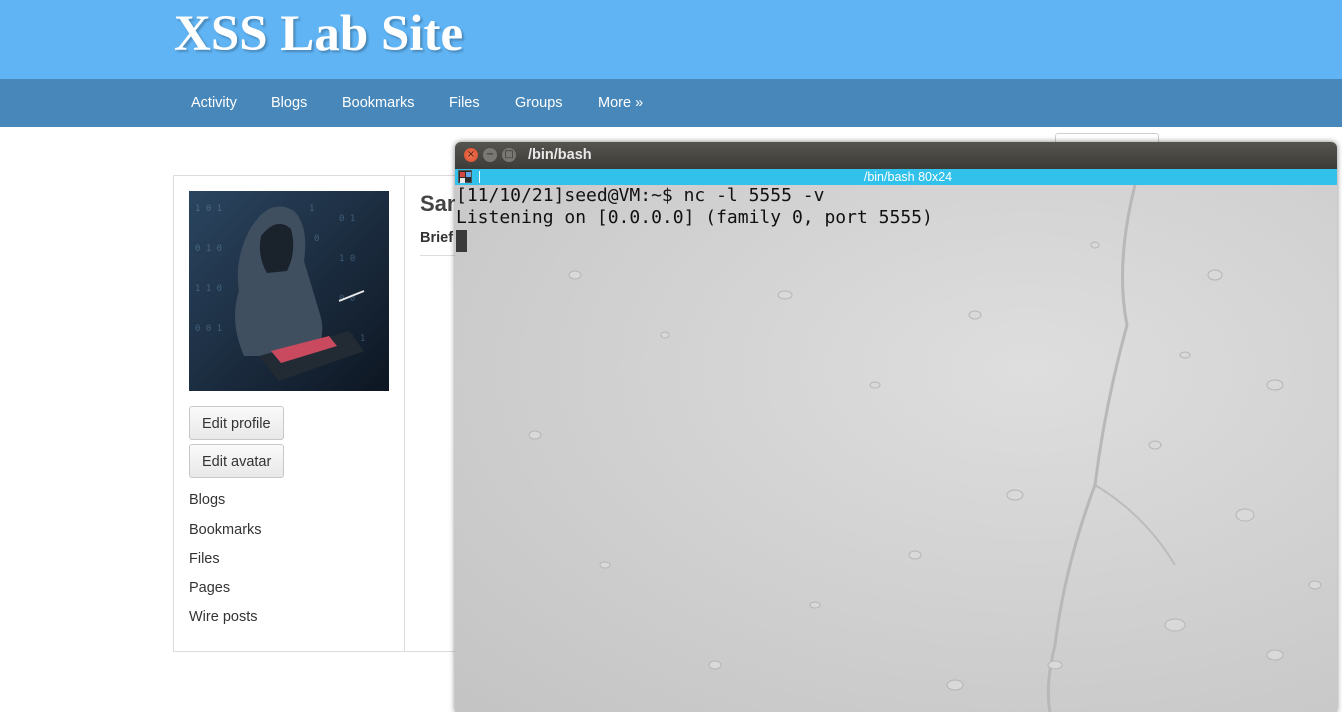  Describe the element at coordinates (896, 155) in the screenshot. I see `terminal-titlebar: × − □ /bin/bash` at that location.